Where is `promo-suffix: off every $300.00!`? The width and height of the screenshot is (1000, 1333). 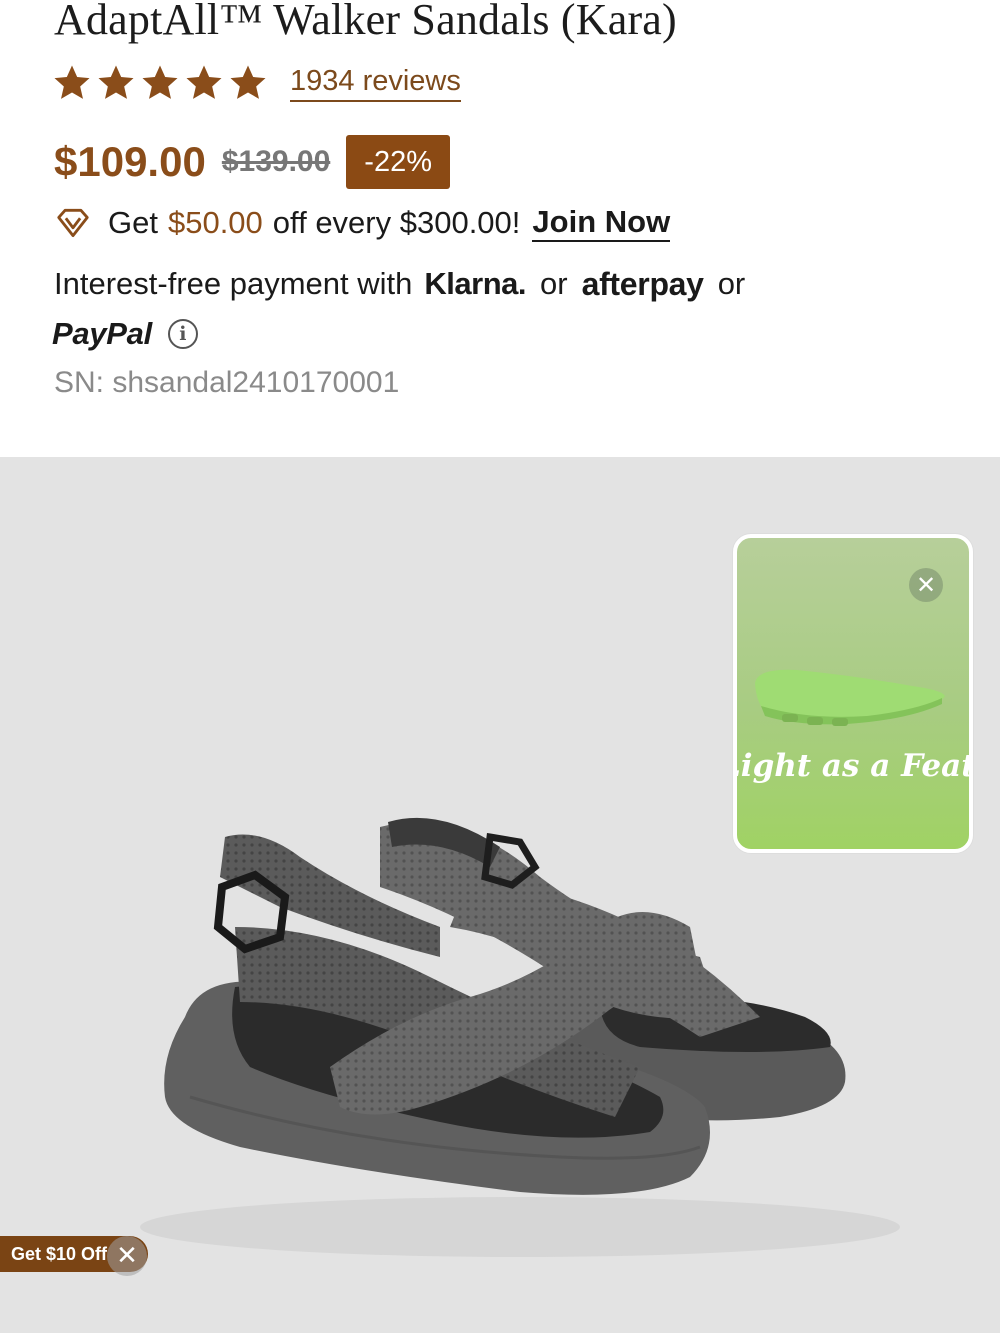
promo-suffix: off every $300.00! is located at coordinates (396, 222).